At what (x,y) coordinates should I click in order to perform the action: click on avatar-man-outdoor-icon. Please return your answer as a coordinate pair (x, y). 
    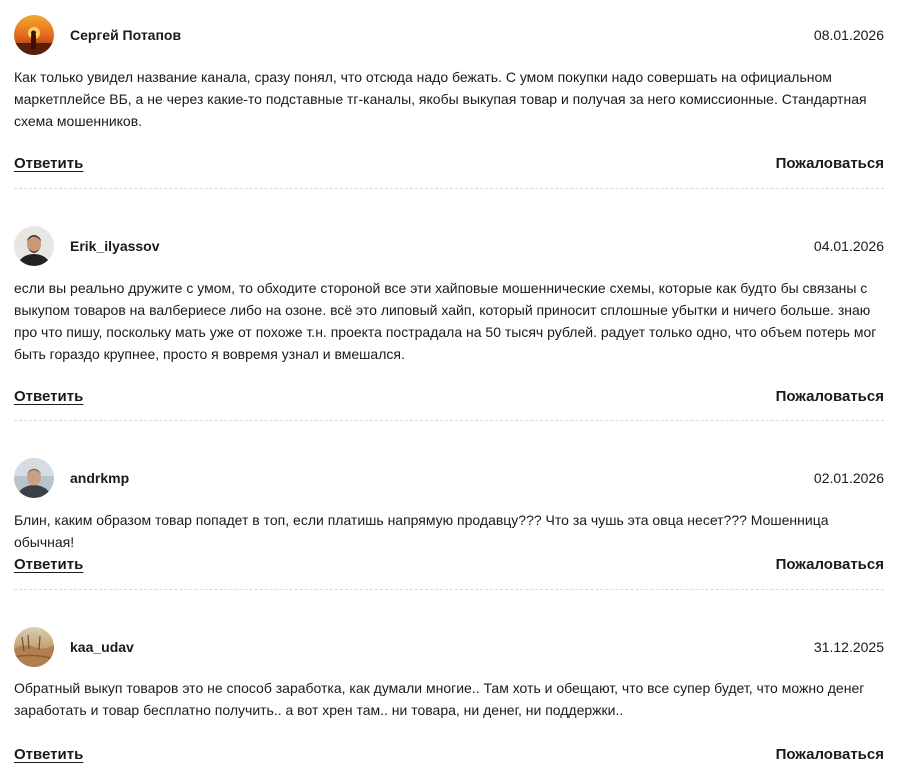
    Looking at the image, I should click on (34, 478).